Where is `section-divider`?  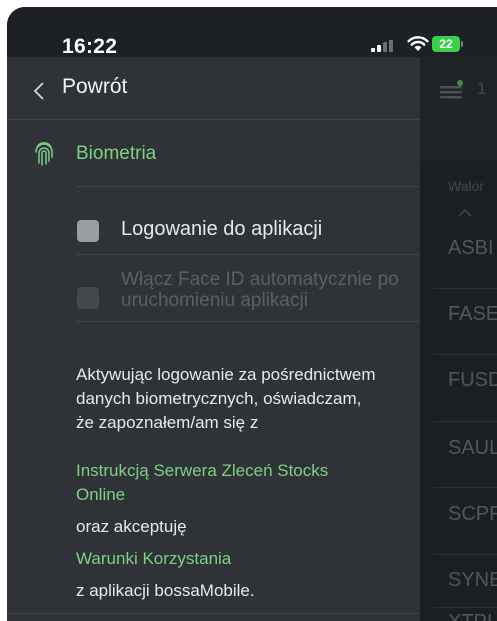 section-divider is located at coordinates (248, 186).